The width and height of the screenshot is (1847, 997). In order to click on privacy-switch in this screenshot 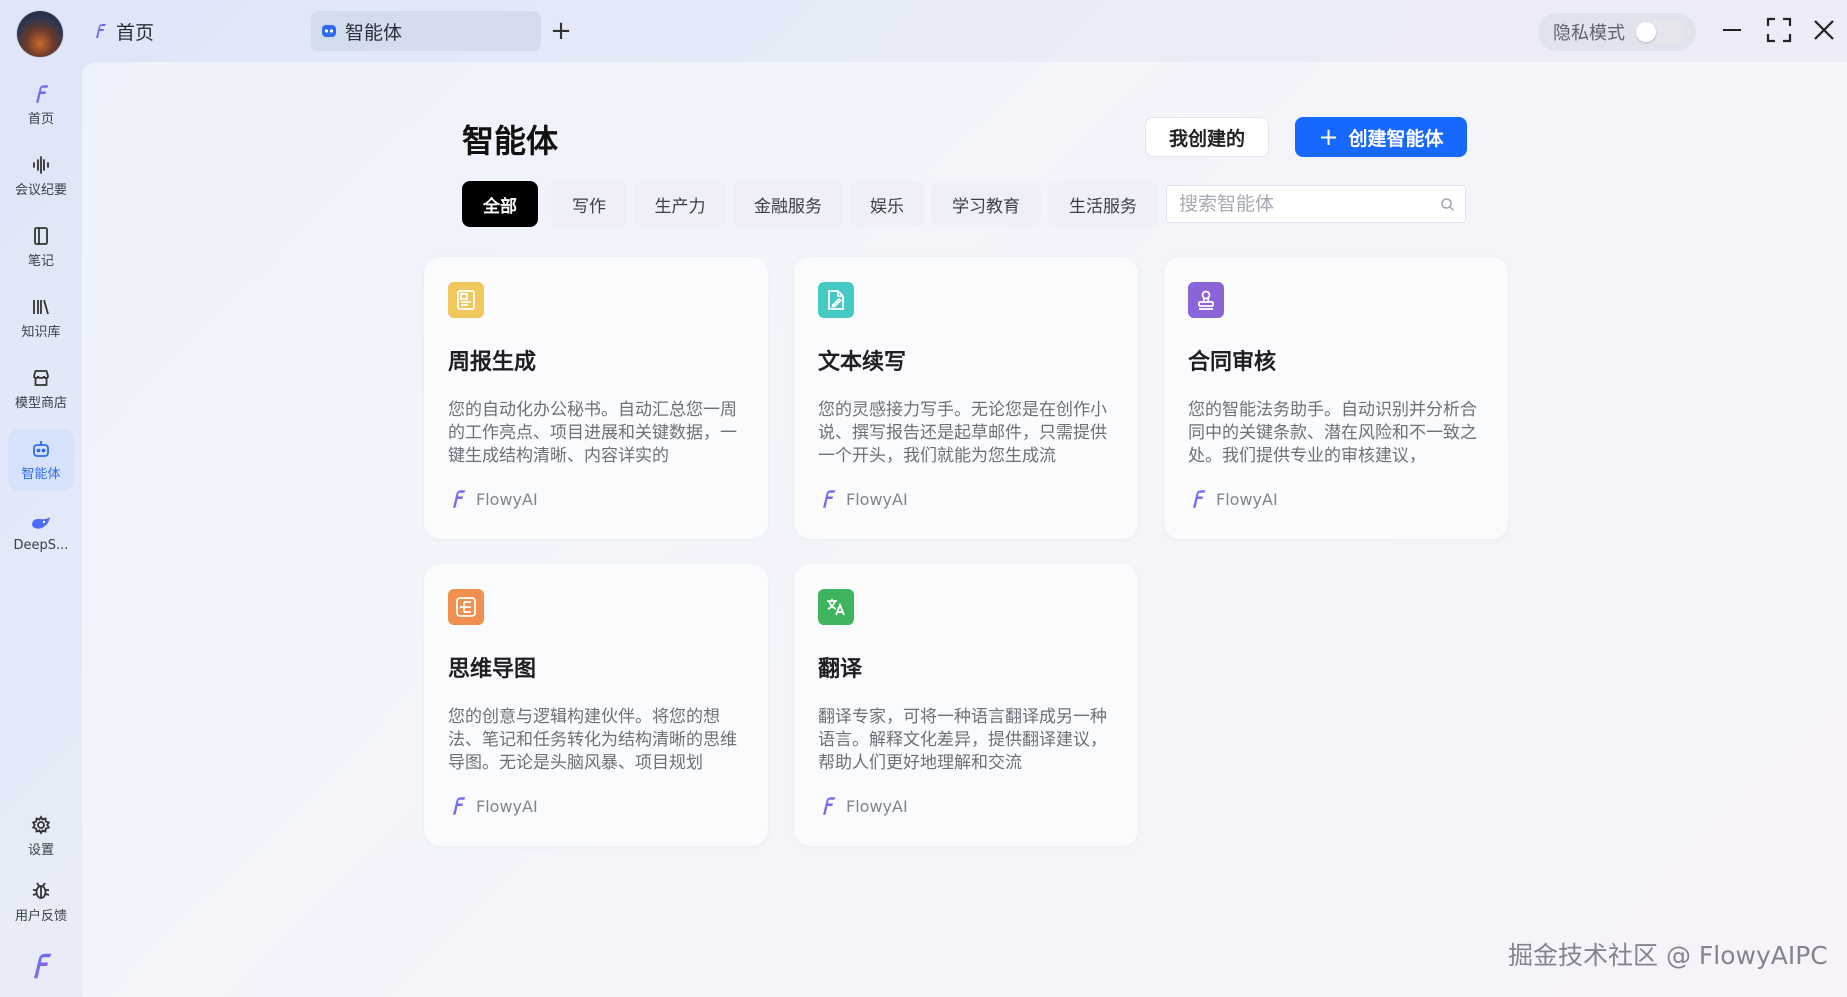, I will do `click(1659, 32)`.